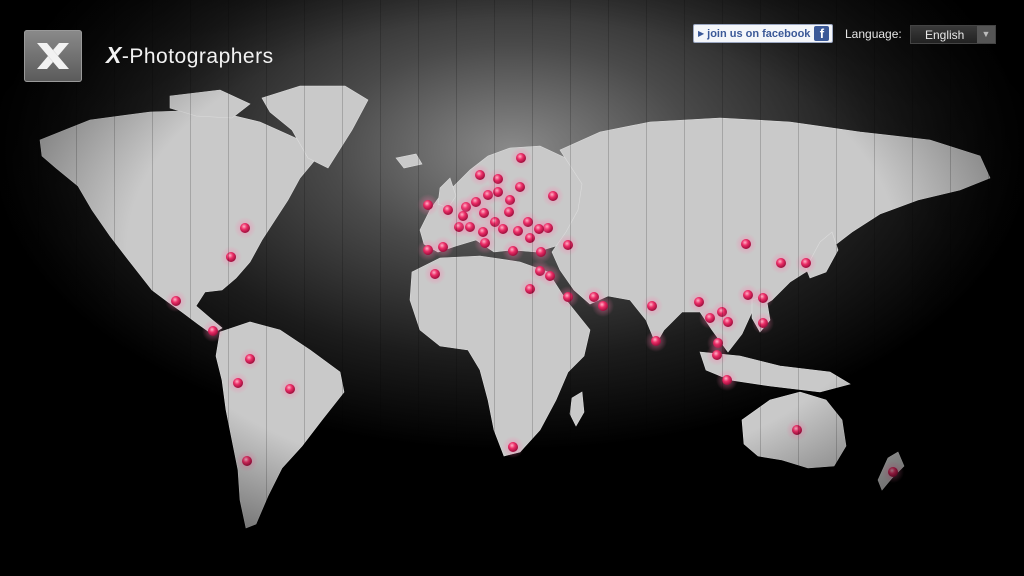 Image resolution: width=1024 pixels, height=576 pixels. Describe the element at coordinates (786, 33) in the screenshot. I see `facebook-name-label: facebook` at that location.